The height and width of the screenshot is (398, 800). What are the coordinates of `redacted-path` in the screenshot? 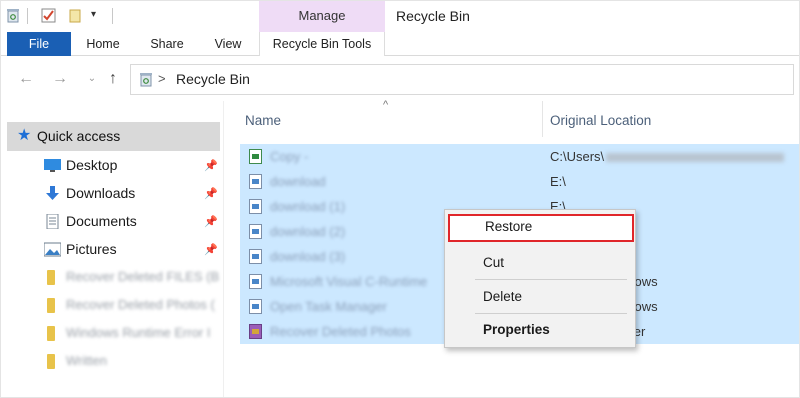 It's located at (695, 158).